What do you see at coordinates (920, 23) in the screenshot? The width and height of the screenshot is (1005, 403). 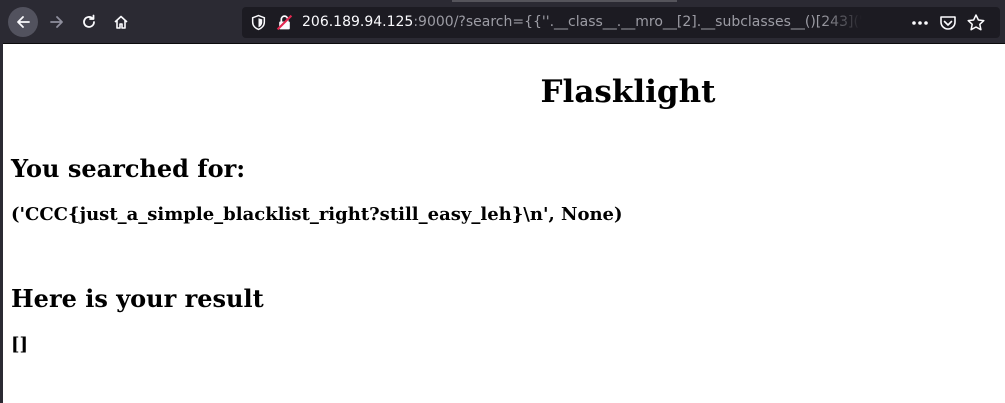 I see `more-dots-icon` at bounding box center [920, 23].